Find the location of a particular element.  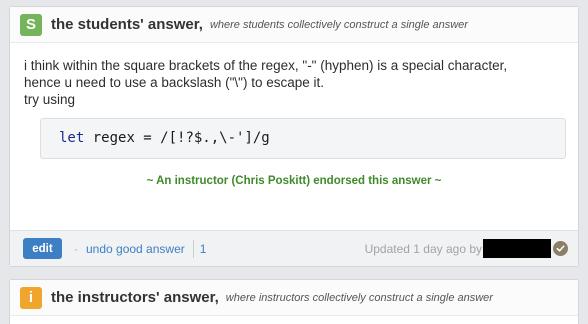

code-keyword: let is located at coordinates (72, 138).